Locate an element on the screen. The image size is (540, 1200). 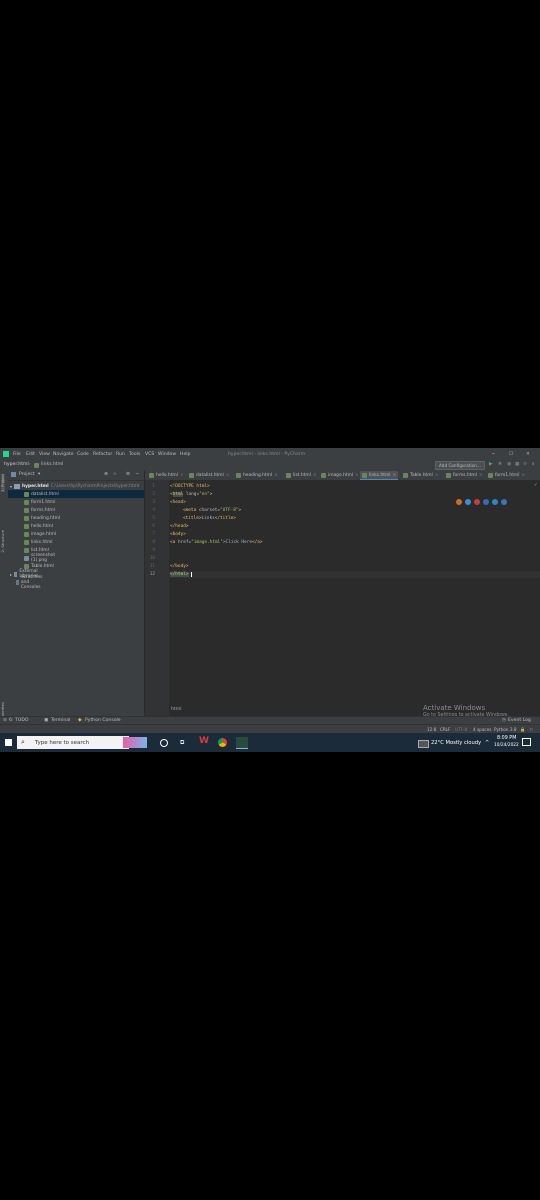
tree-file-label: list.html is located at coordinates (40, 550).